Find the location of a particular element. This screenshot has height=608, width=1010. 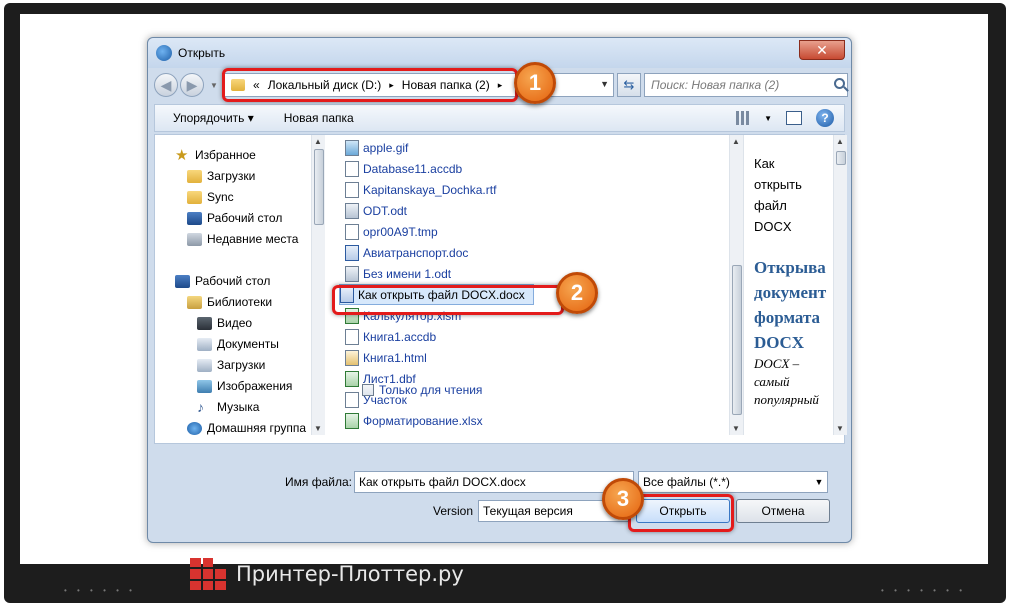

step-marker-2: 2 is located at coordinates (577, 293).